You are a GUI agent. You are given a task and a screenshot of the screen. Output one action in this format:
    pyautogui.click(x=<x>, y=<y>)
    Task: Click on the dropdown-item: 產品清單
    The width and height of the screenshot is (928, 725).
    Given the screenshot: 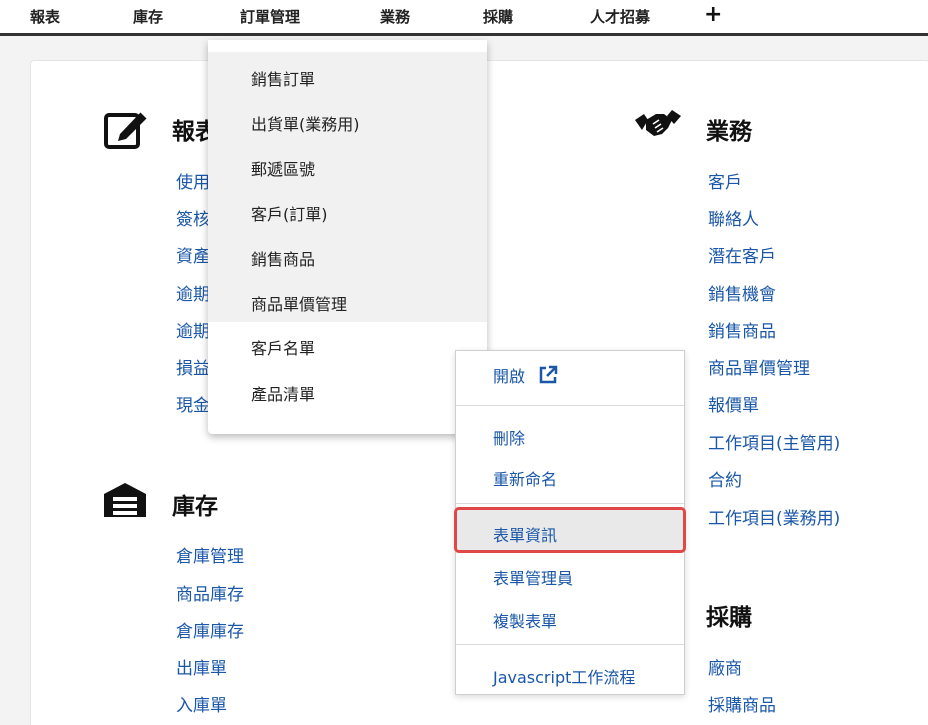 What is the action you would take?
    pyautogui.click(x=283, y=393)
    